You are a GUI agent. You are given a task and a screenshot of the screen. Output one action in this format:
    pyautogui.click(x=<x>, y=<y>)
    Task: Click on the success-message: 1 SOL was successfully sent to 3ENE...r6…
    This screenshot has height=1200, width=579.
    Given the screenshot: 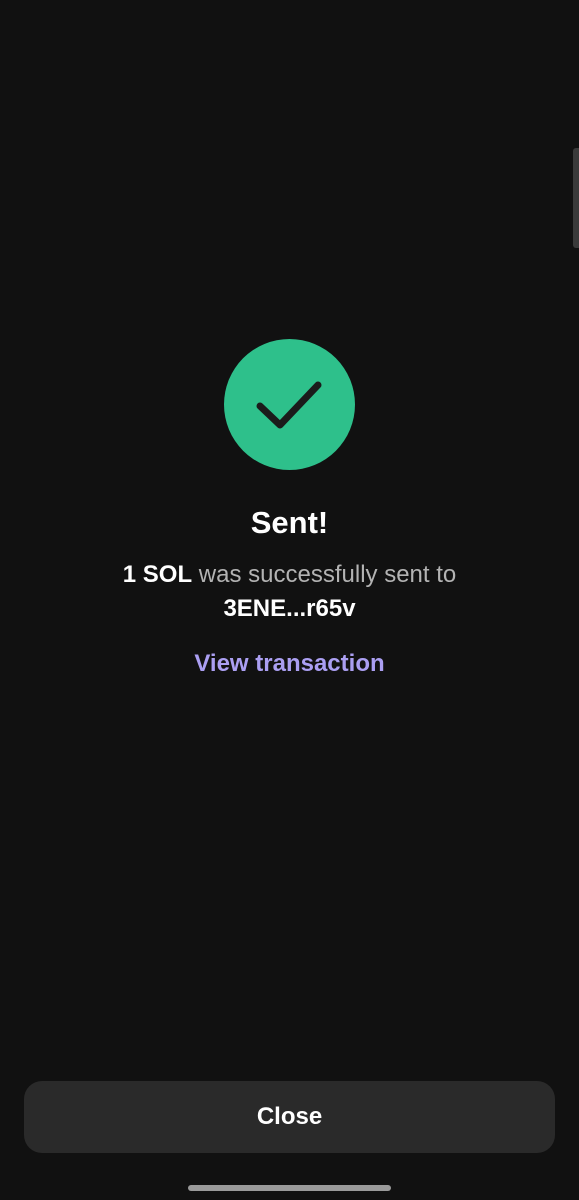 What is the action you would take?
    pyautogui.click(x=289, y=592)
    